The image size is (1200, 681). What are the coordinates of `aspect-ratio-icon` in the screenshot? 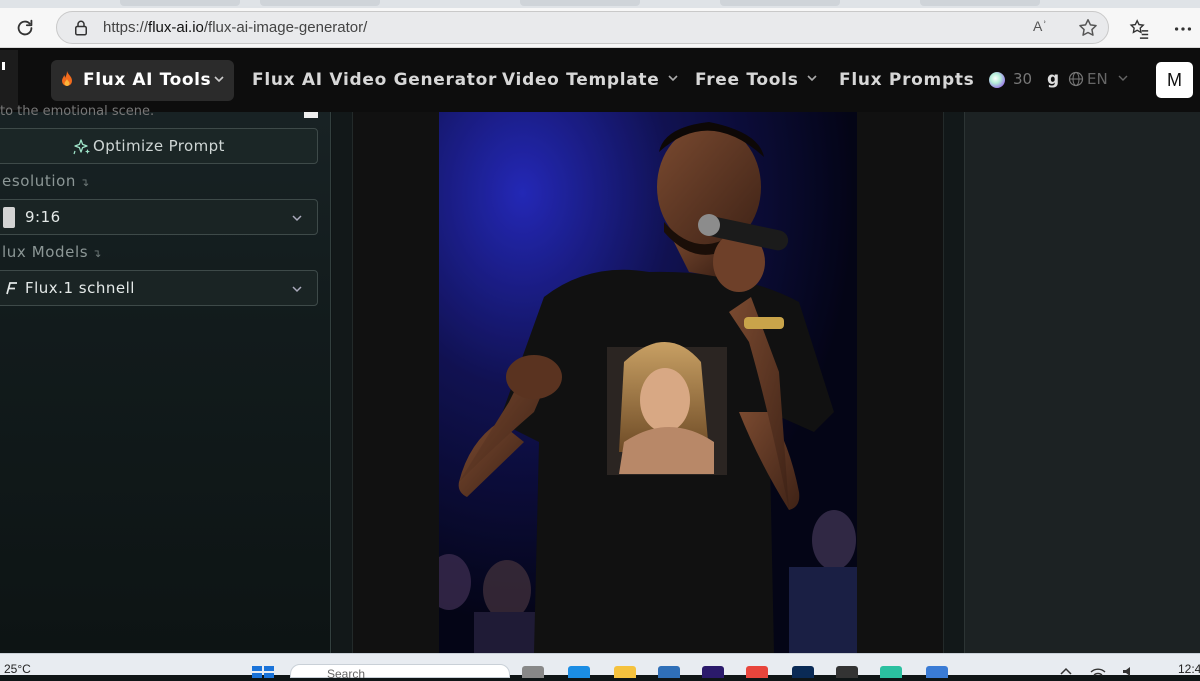 It's located at (9, 217).